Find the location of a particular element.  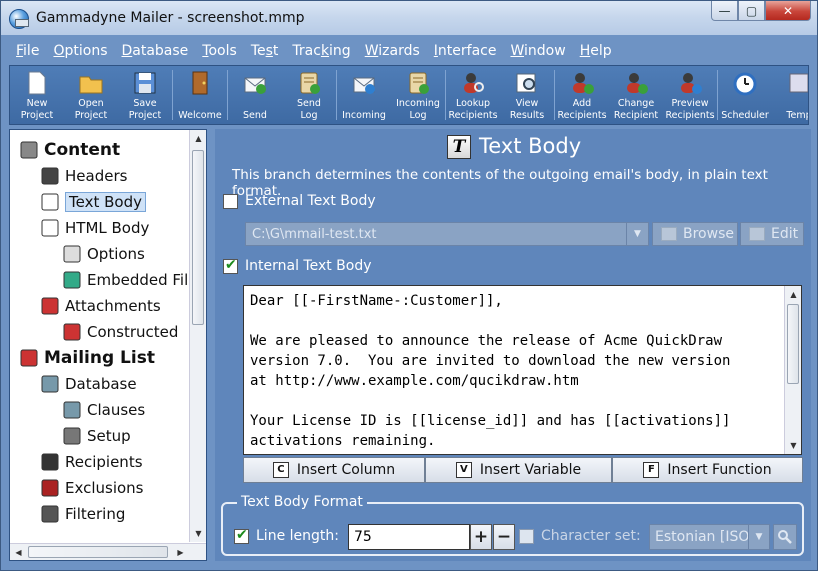

send-button: Send is located at coordinates (255, 95).